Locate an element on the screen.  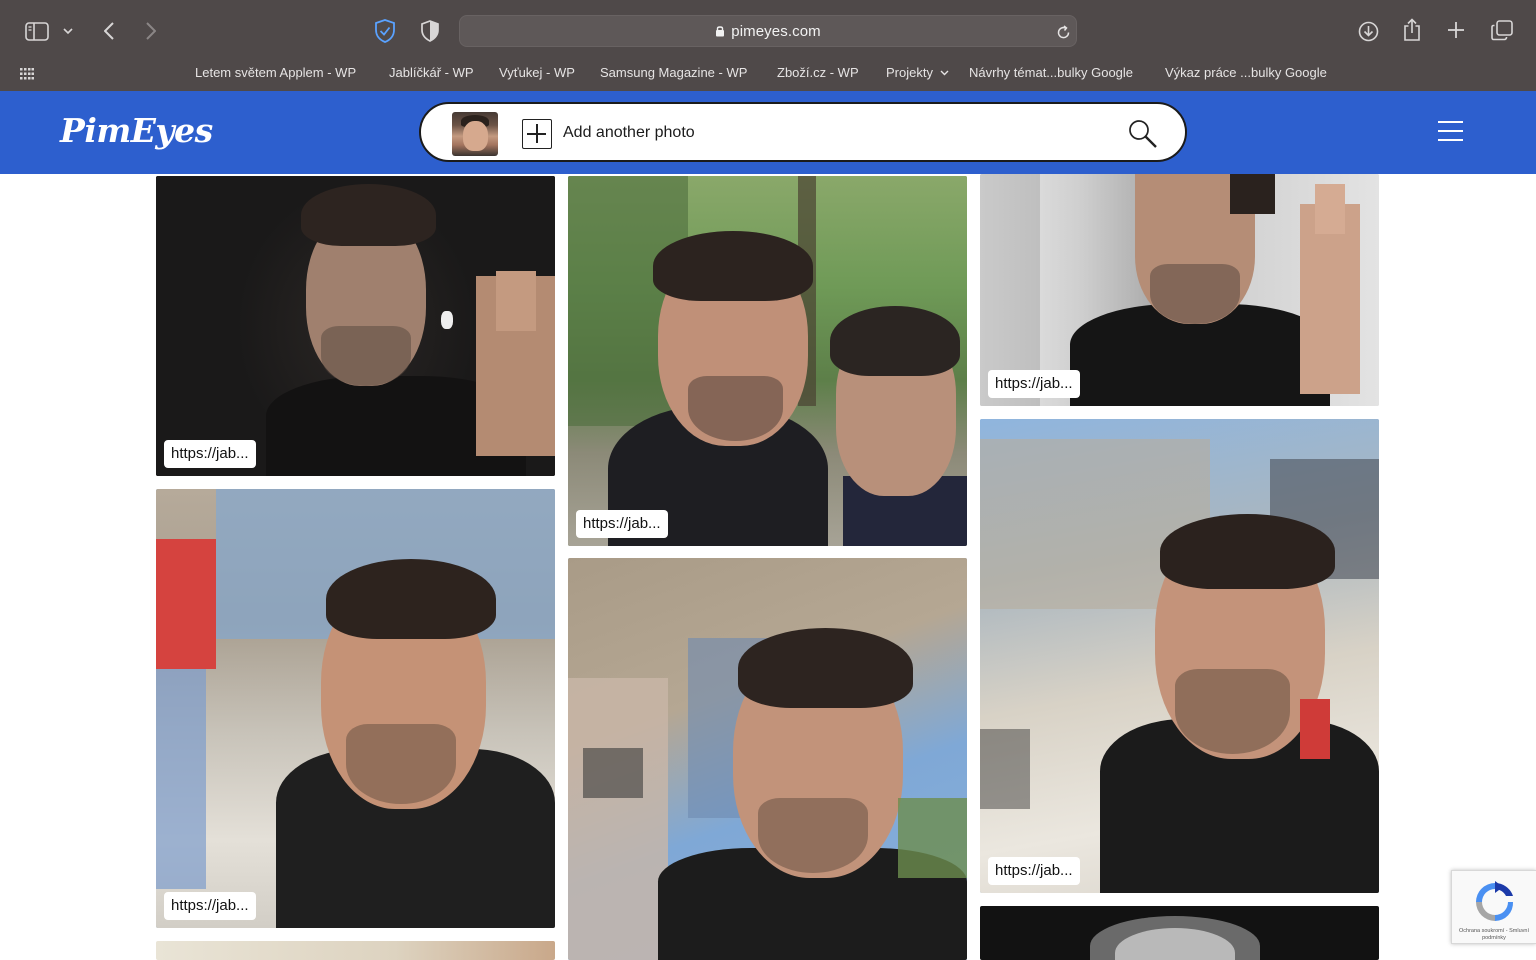
site-header: PimEyes Add another photo is located at coordinates (768, 132).